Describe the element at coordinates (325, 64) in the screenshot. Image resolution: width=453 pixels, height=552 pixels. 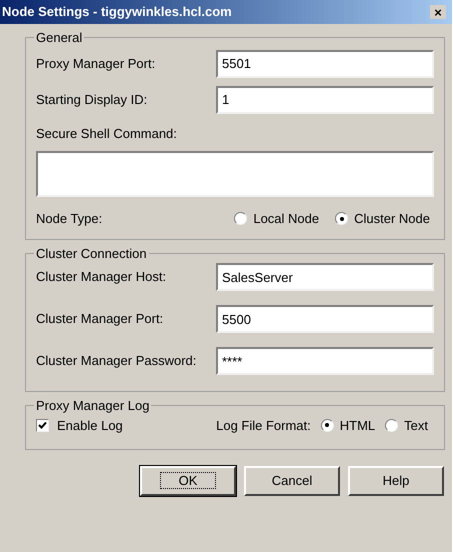
I see `text-field: 5501` at that location.